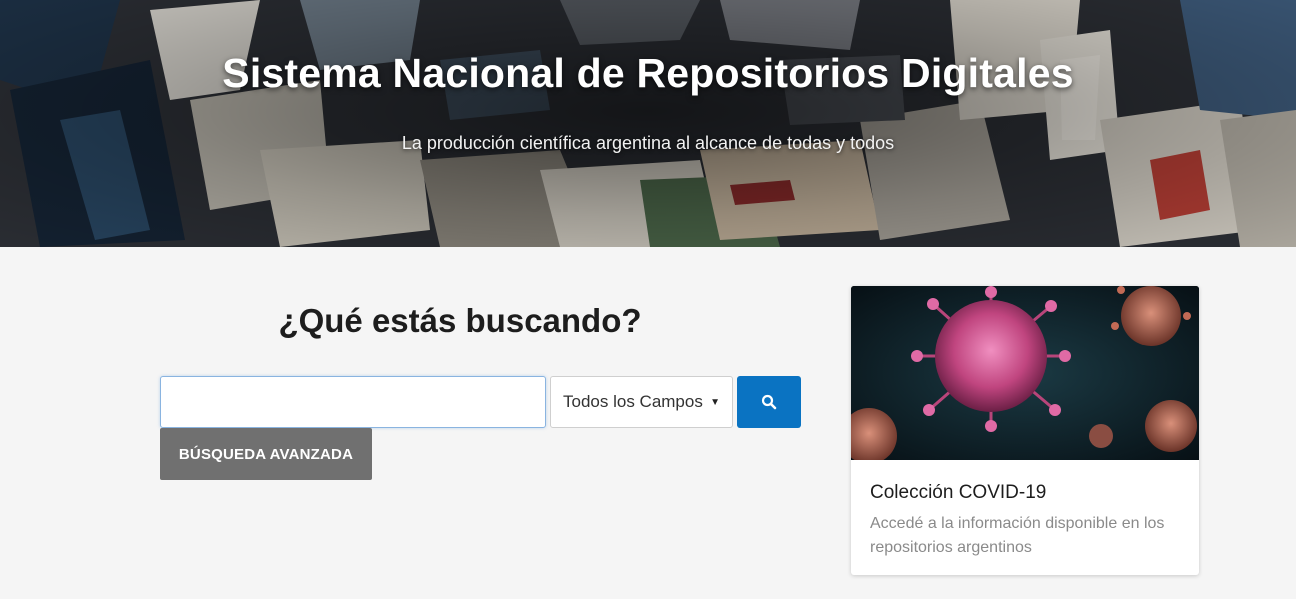  I want to click on search-input, so click(353, 402).